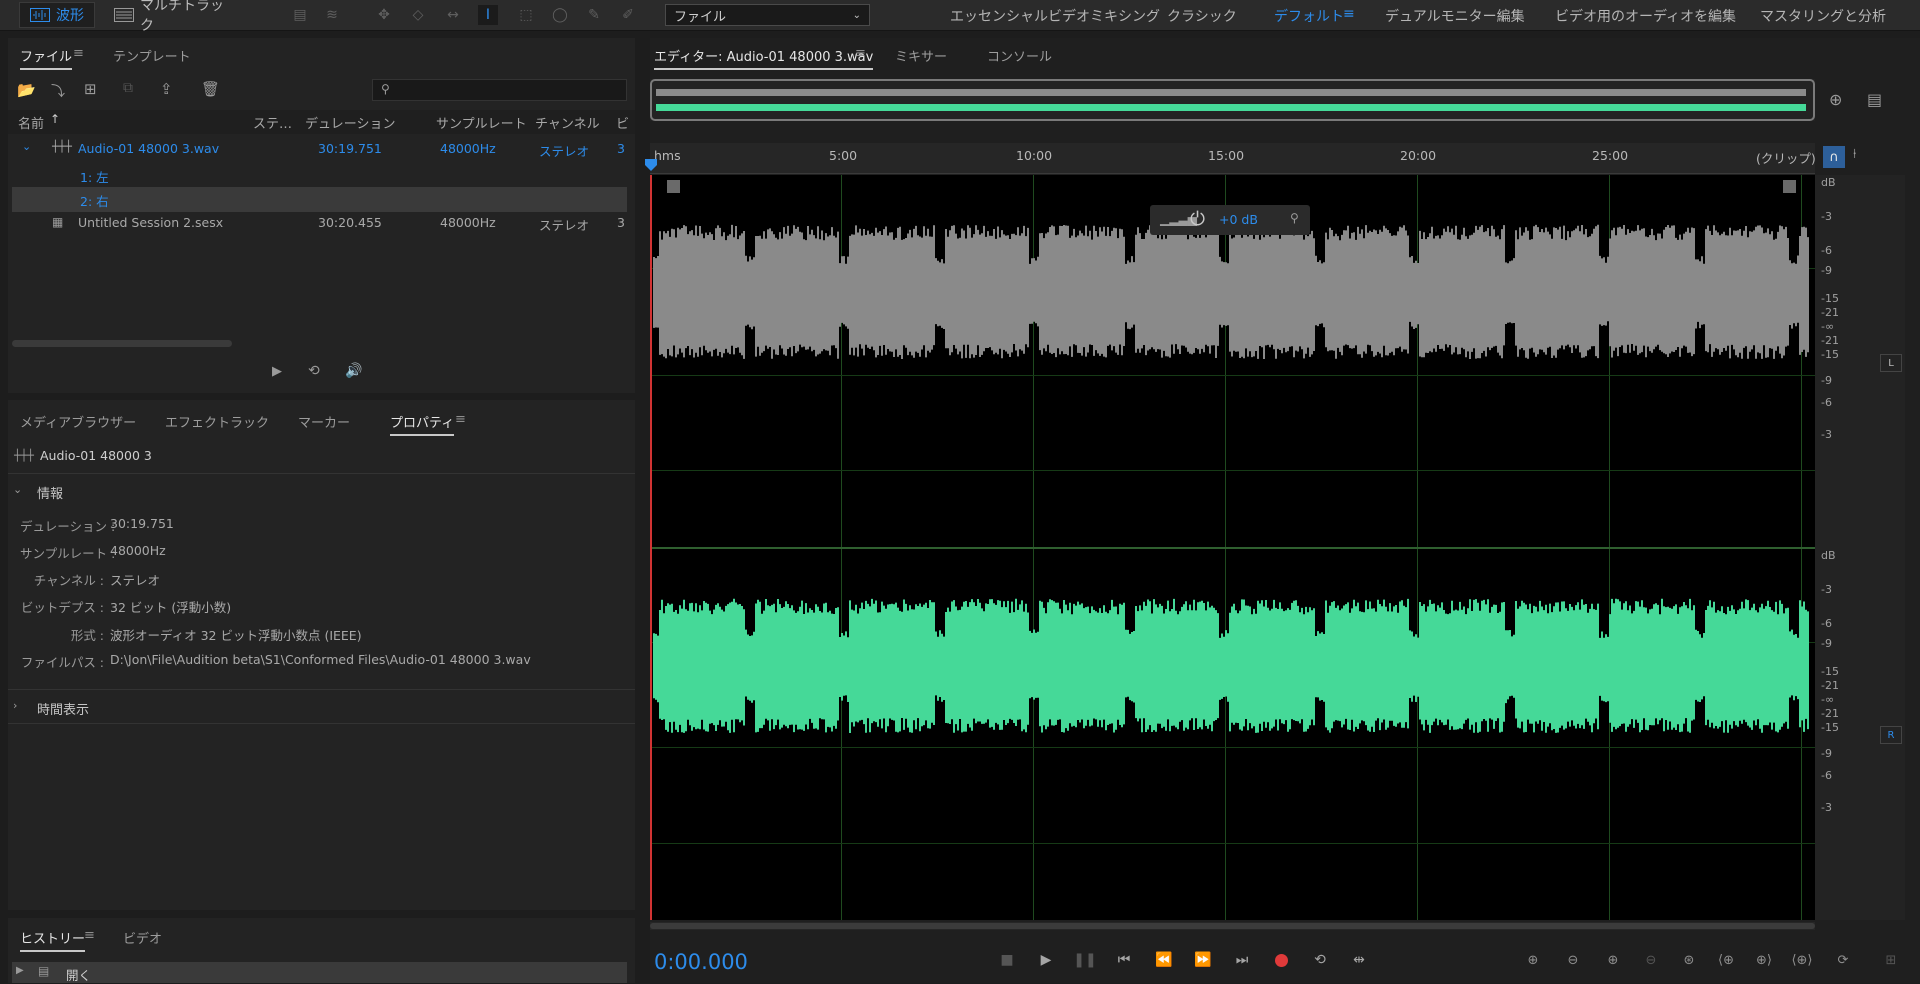 This screenshot has height=984, width=1920. What do you see at coordinates (63, 708) in the screenshot?
I see `time-display-section-header: 時間表示` at bounding box center [63, 708].